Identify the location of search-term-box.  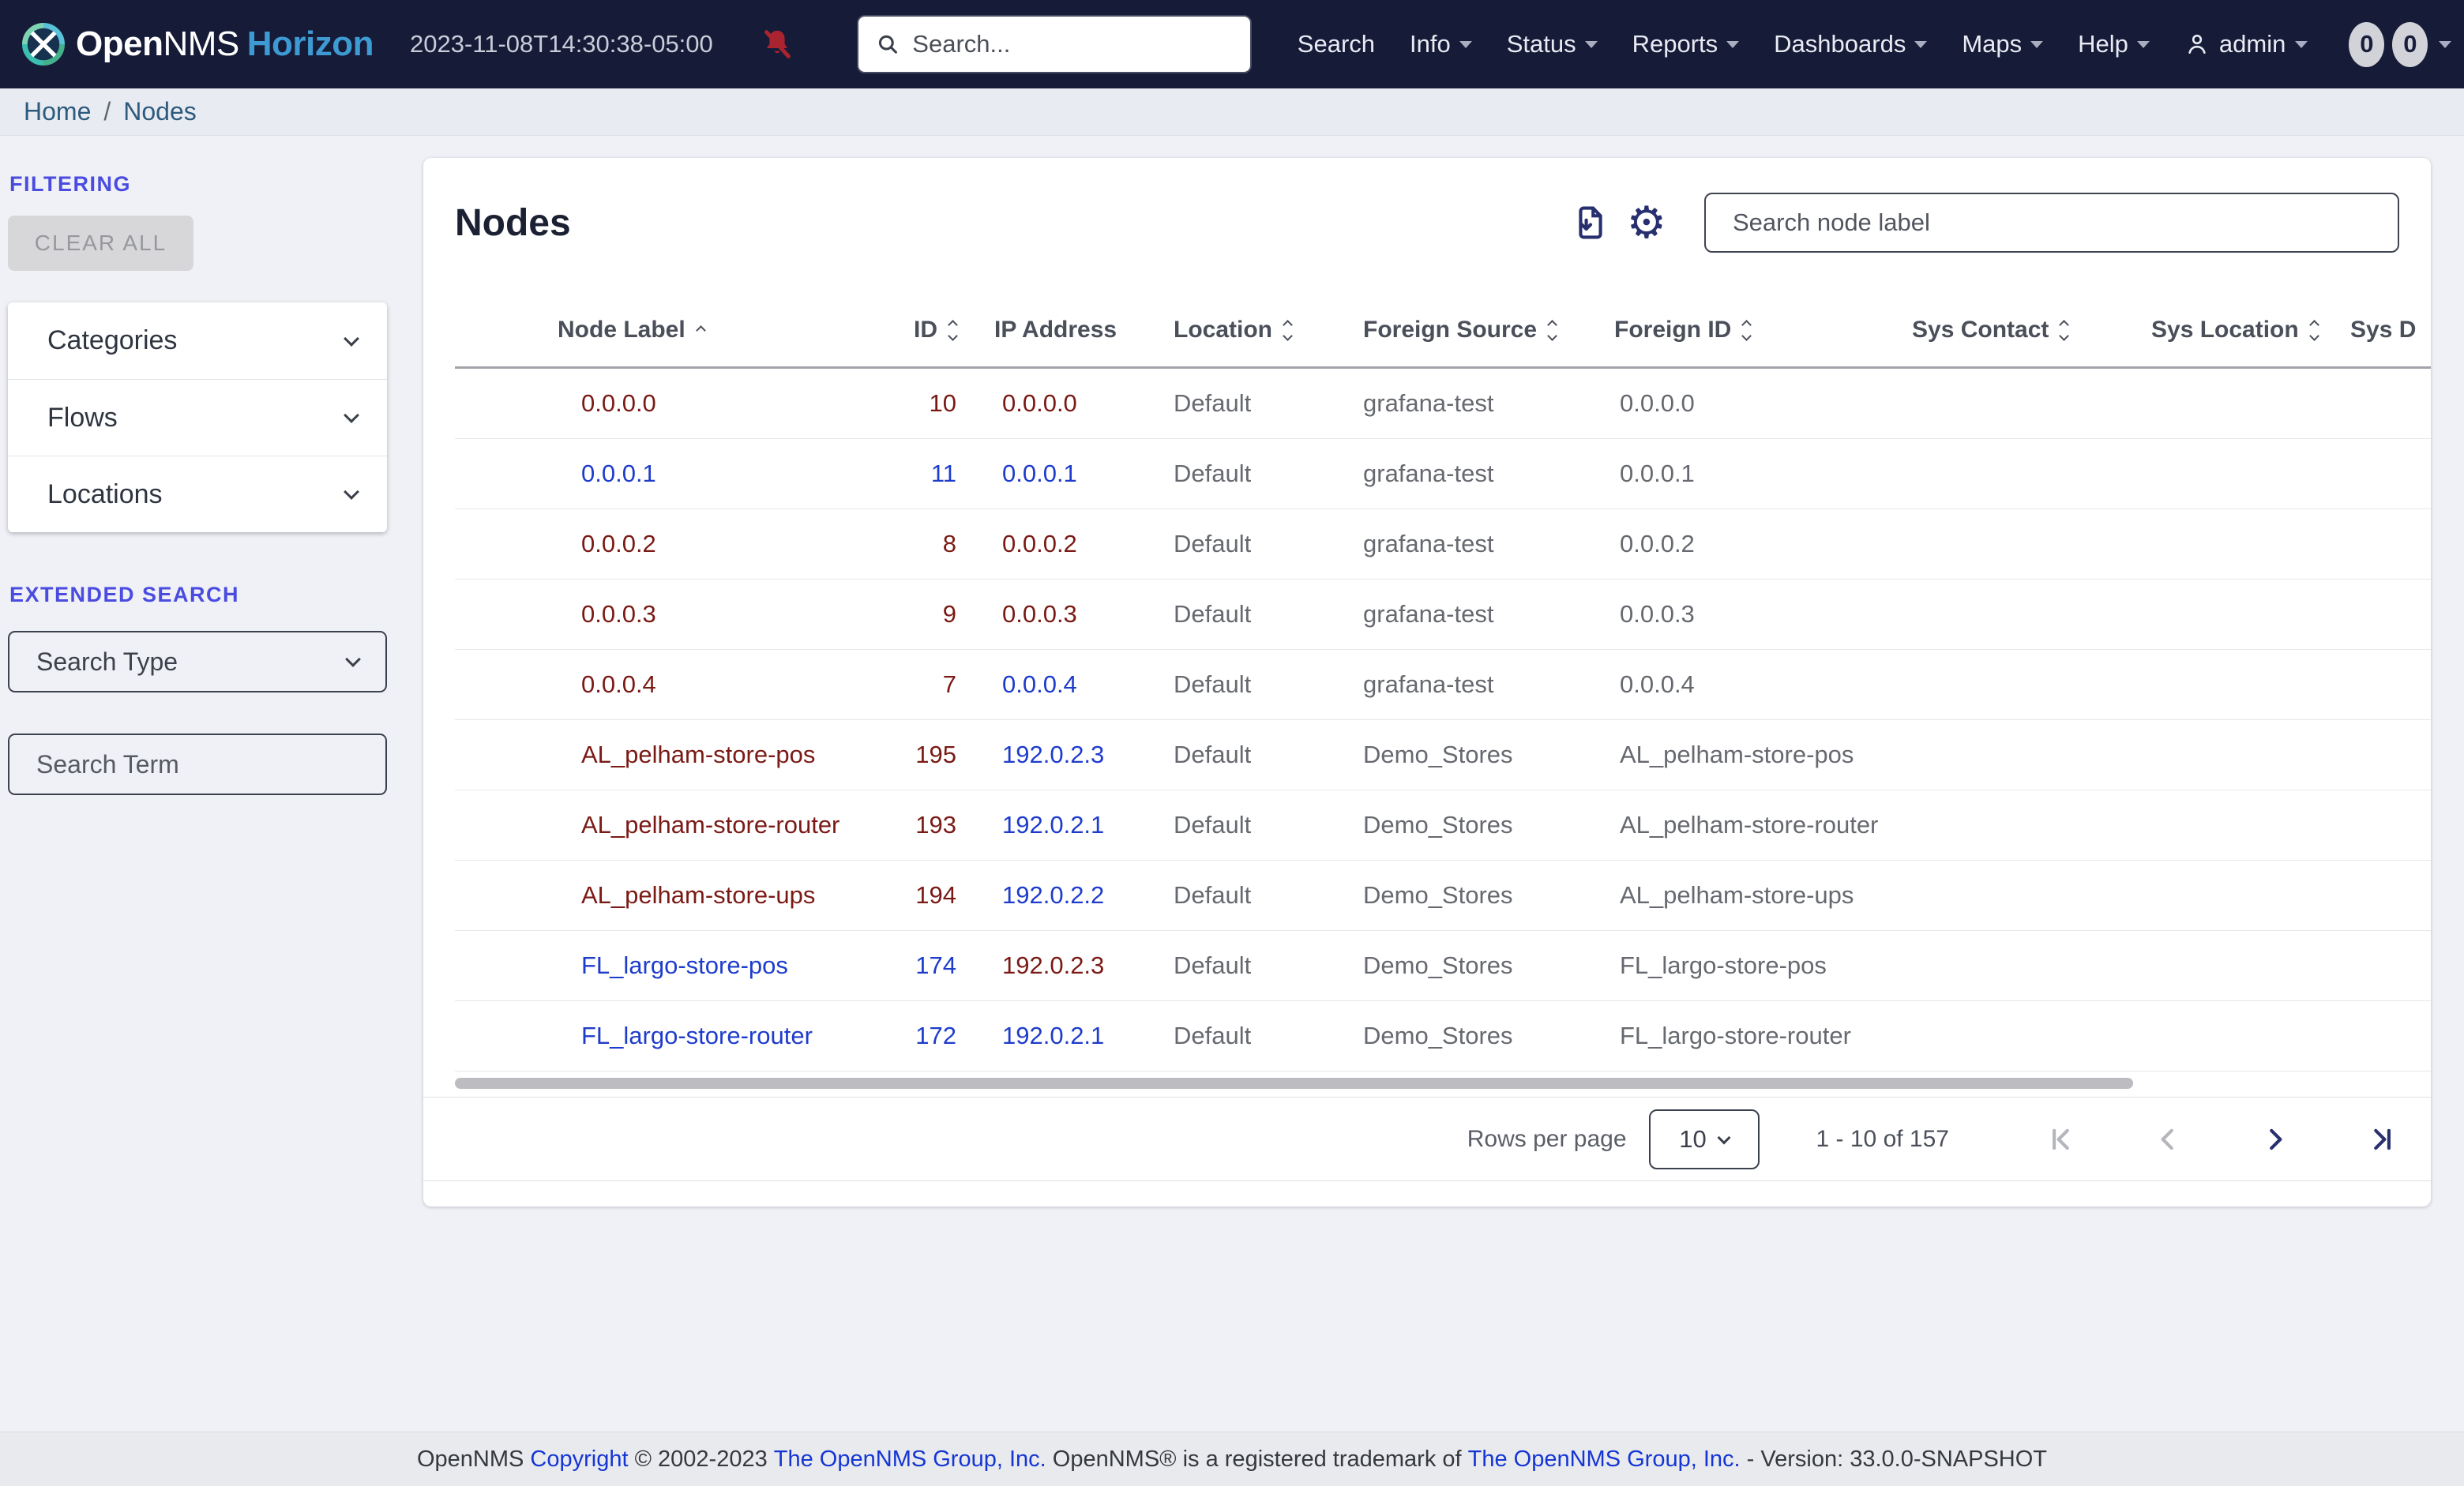
(197, 764).